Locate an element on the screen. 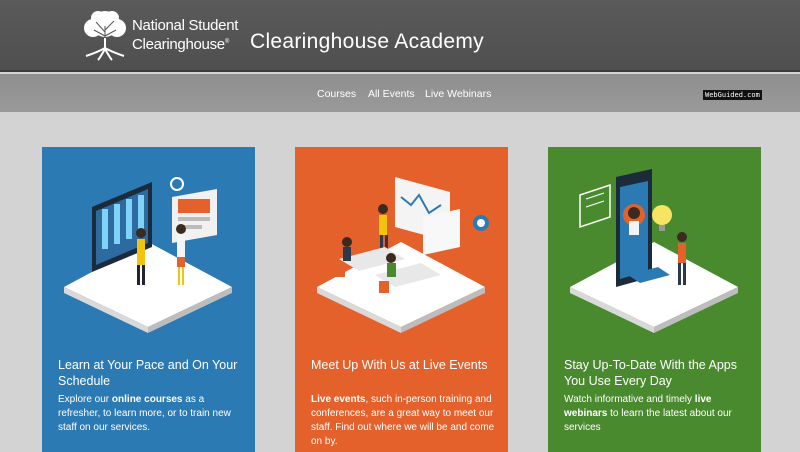  nav-courses: Courses is located at coordinates (336, 94).